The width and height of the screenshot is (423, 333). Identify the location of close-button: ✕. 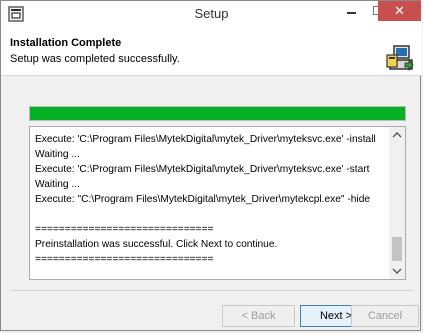
(399, 11).